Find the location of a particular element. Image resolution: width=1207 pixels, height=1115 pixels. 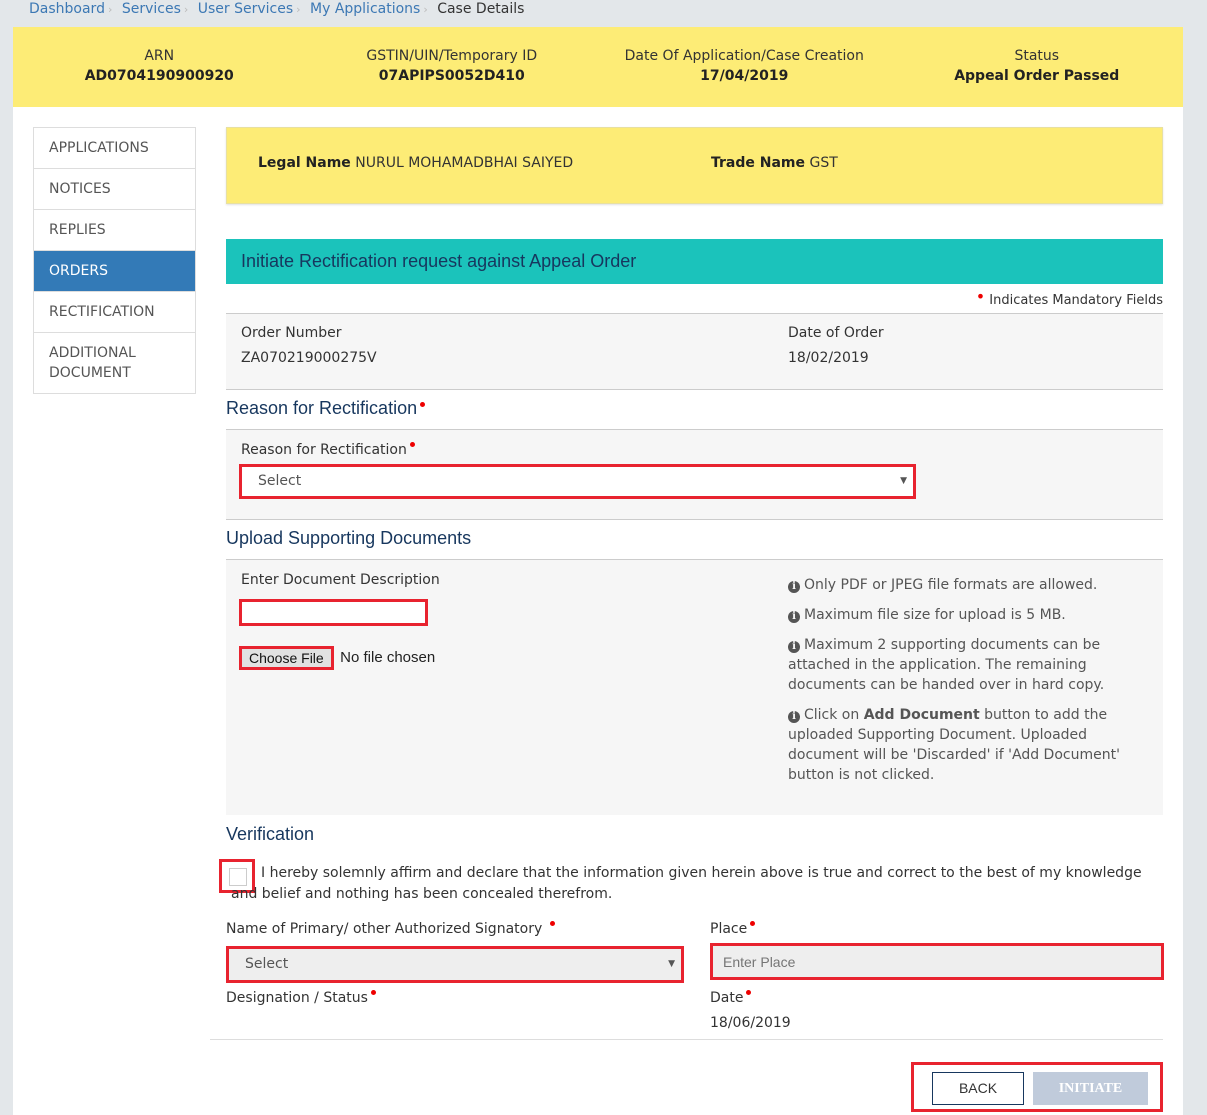

legal-name-value: NURUL MOHAMADBHAI SAIYED is located at coordinates (464, 163).